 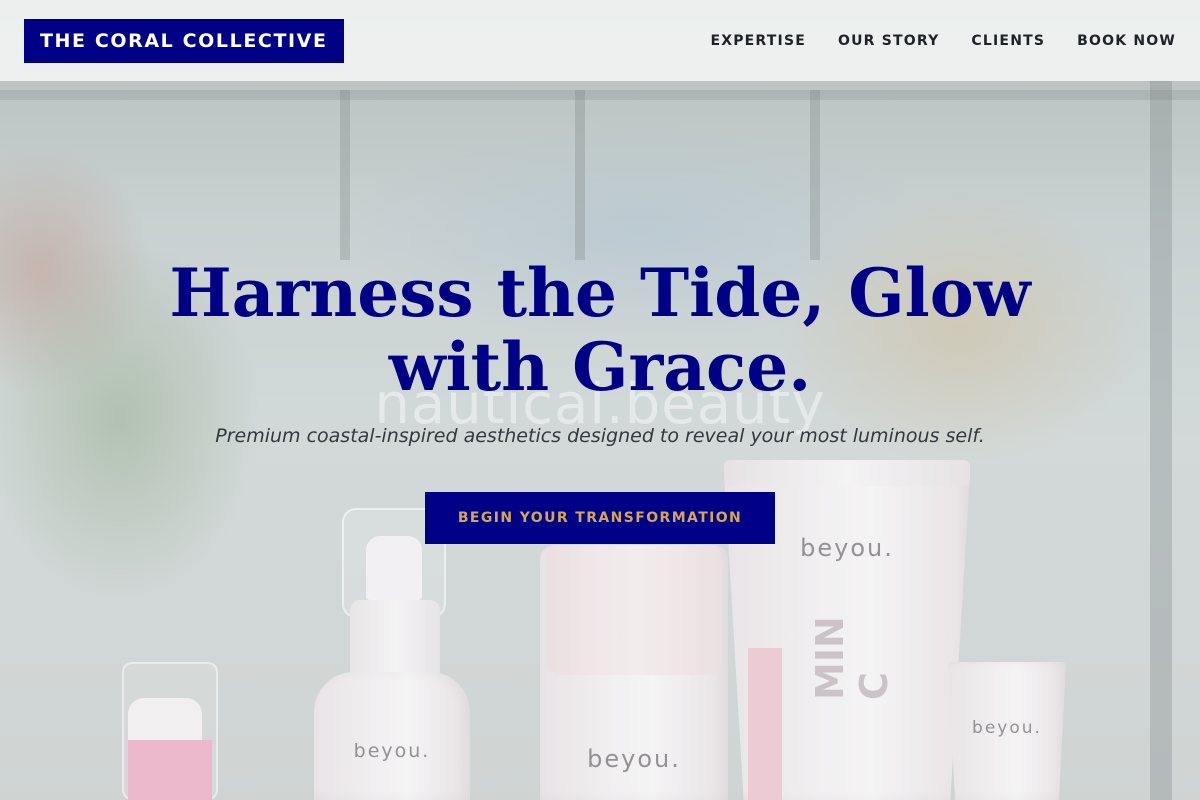 I want to click on nav-link-expertise: EXPERTISE, so click(x=758, y=41).